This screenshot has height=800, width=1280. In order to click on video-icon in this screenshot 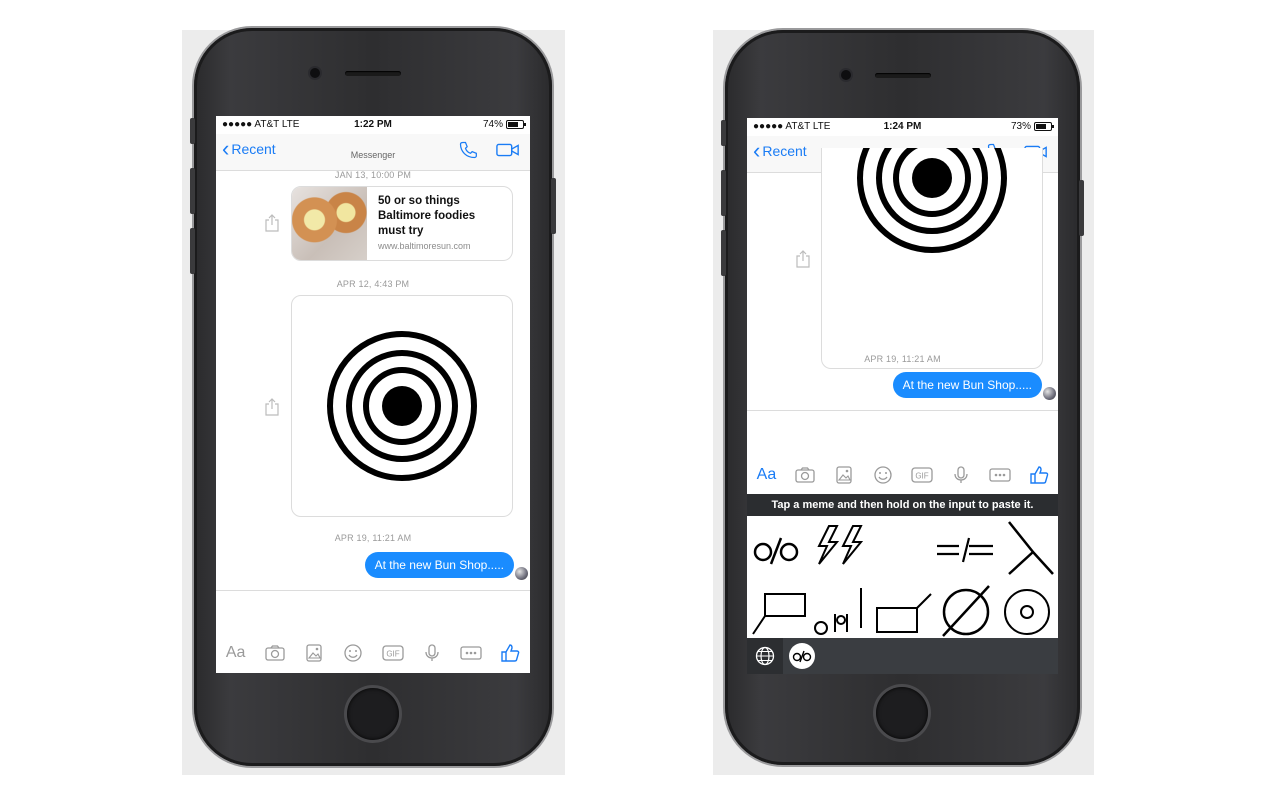, I will do `click(508, 150)`.